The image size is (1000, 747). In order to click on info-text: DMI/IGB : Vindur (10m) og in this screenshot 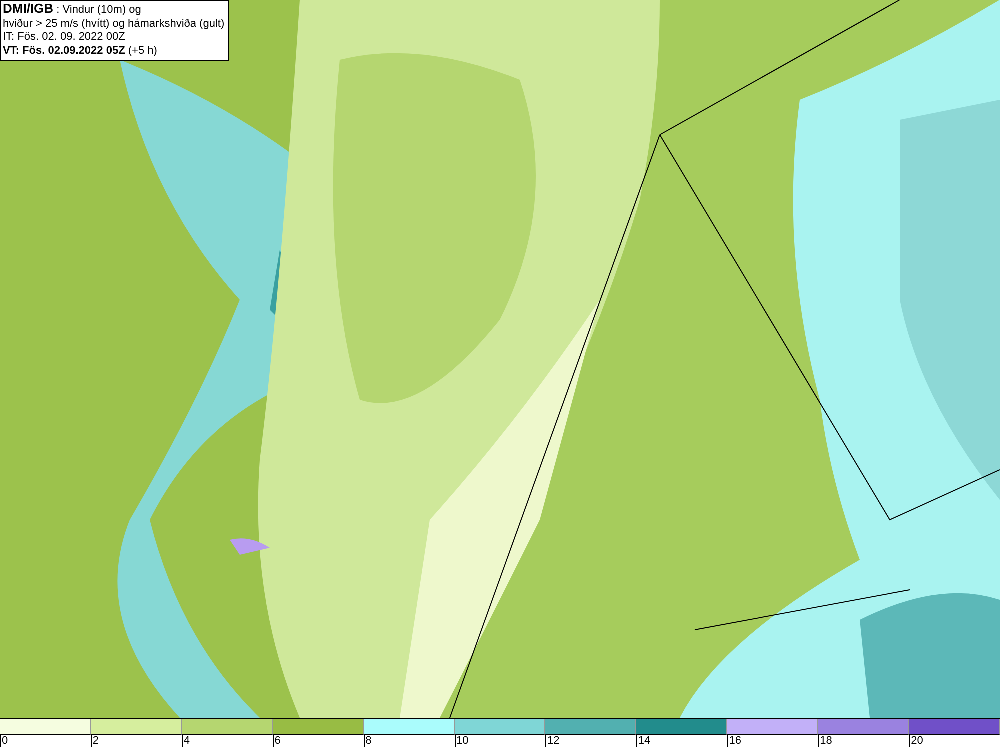, I will do `click(72, 10)`.